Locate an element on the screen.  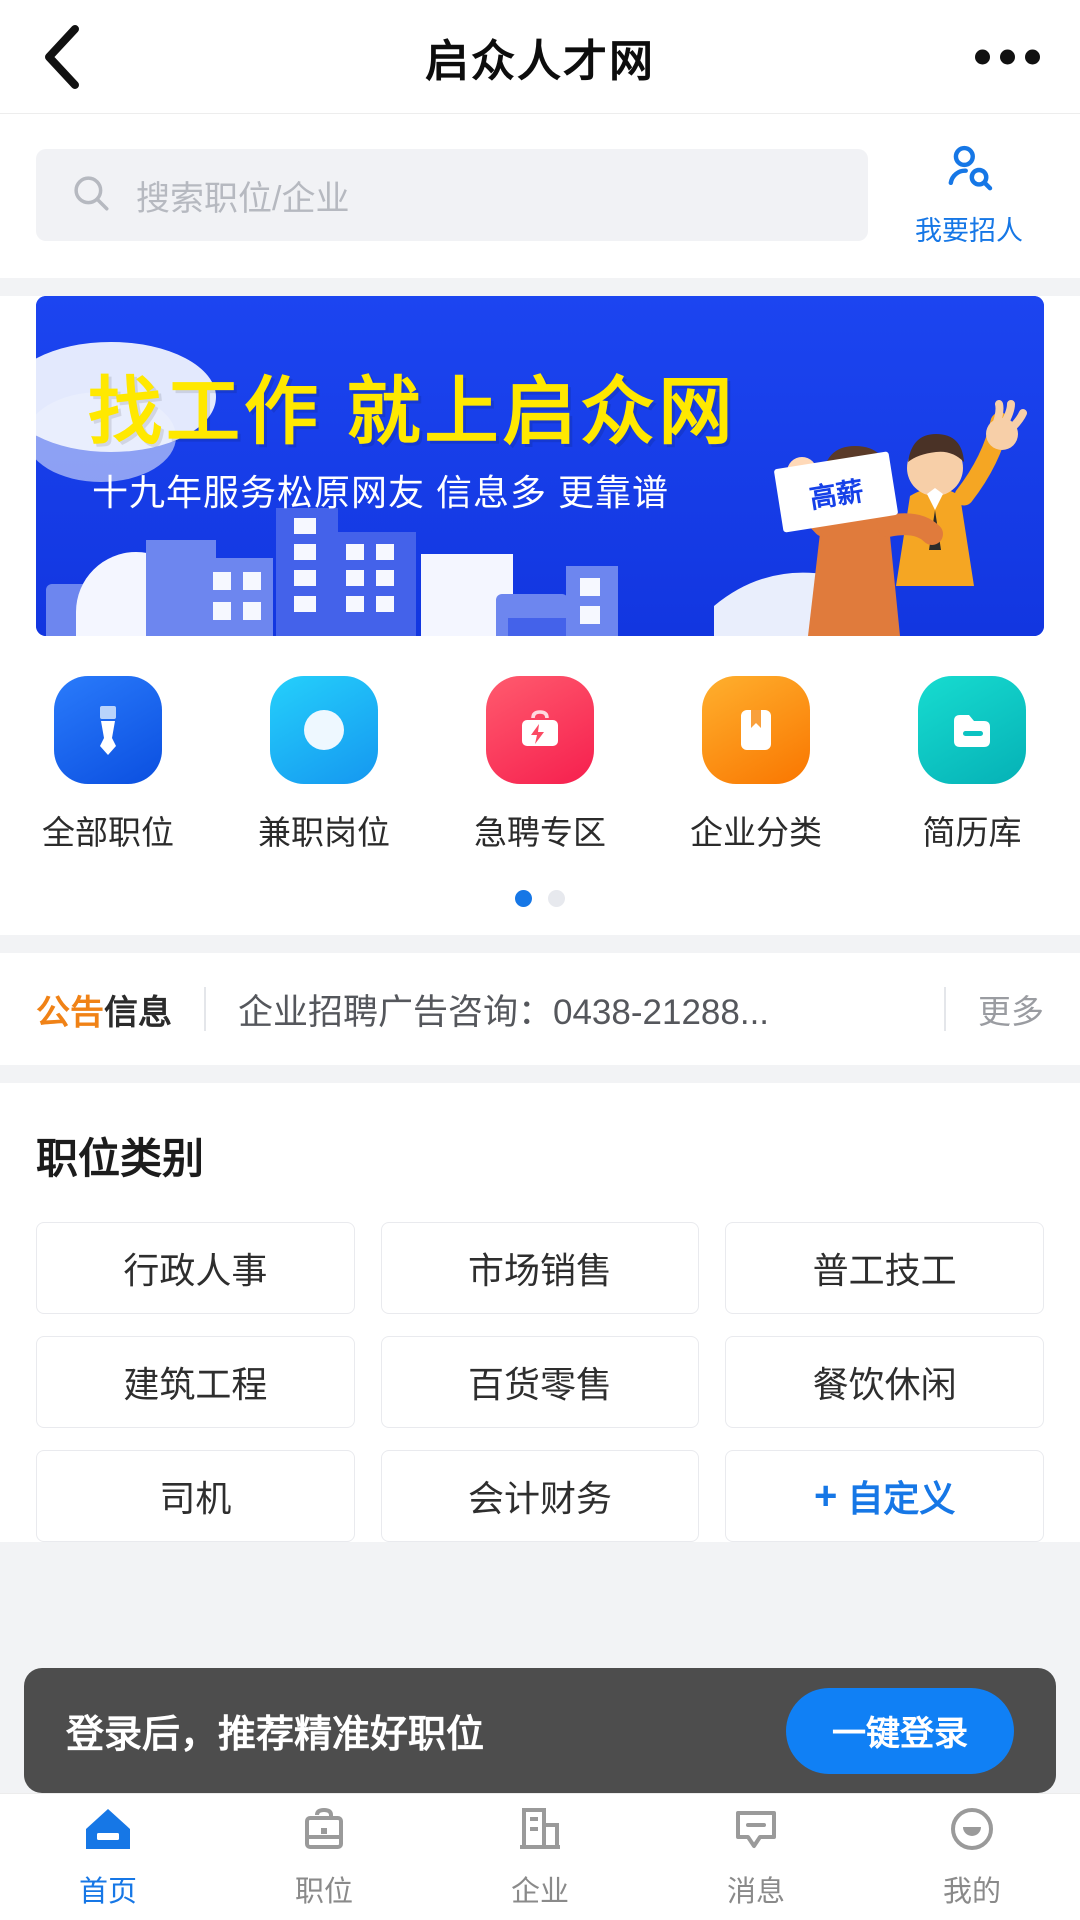
quick-entry-resume-bank: 简历库 is located at coordinates (972, 765).